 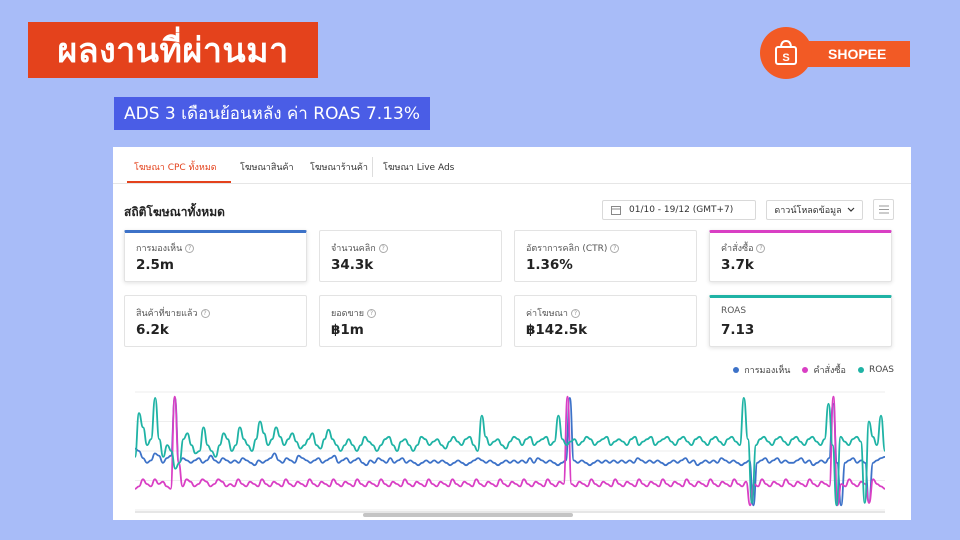 I want to click on panel-title: สถิติโฆษณาทั้งหมด, so click(x=174, y=212).